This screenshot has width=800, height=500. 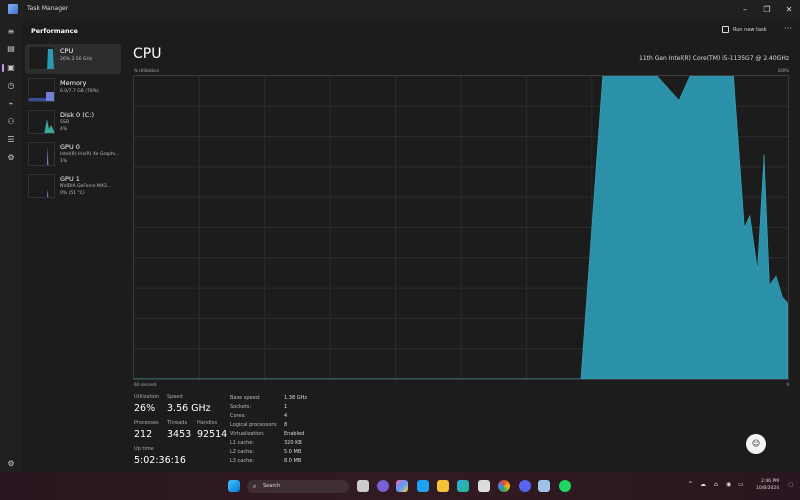 I want to click on sidebar-item-sub2: 1%, so click(x=64, y=161).